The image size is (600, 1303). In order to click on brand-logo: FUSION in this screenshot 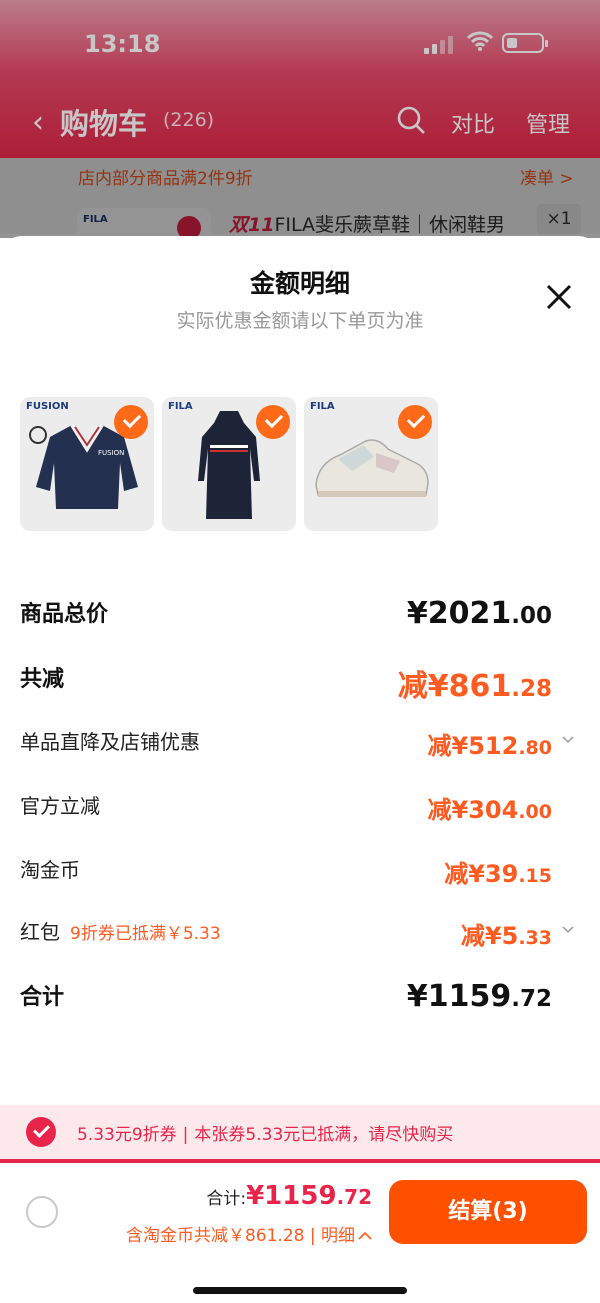, I will do `click(47, 406)`.